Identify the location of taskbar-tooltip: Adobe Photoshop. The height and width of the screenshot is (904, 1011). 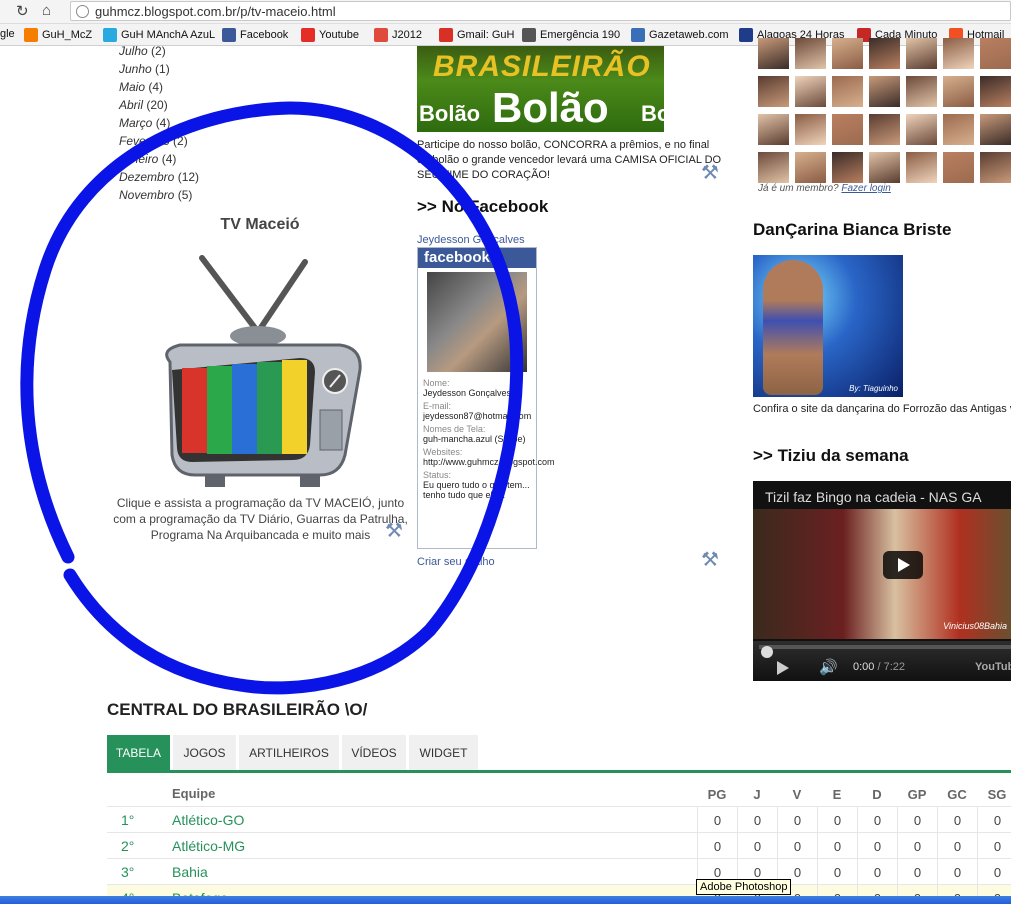
(744, 887).